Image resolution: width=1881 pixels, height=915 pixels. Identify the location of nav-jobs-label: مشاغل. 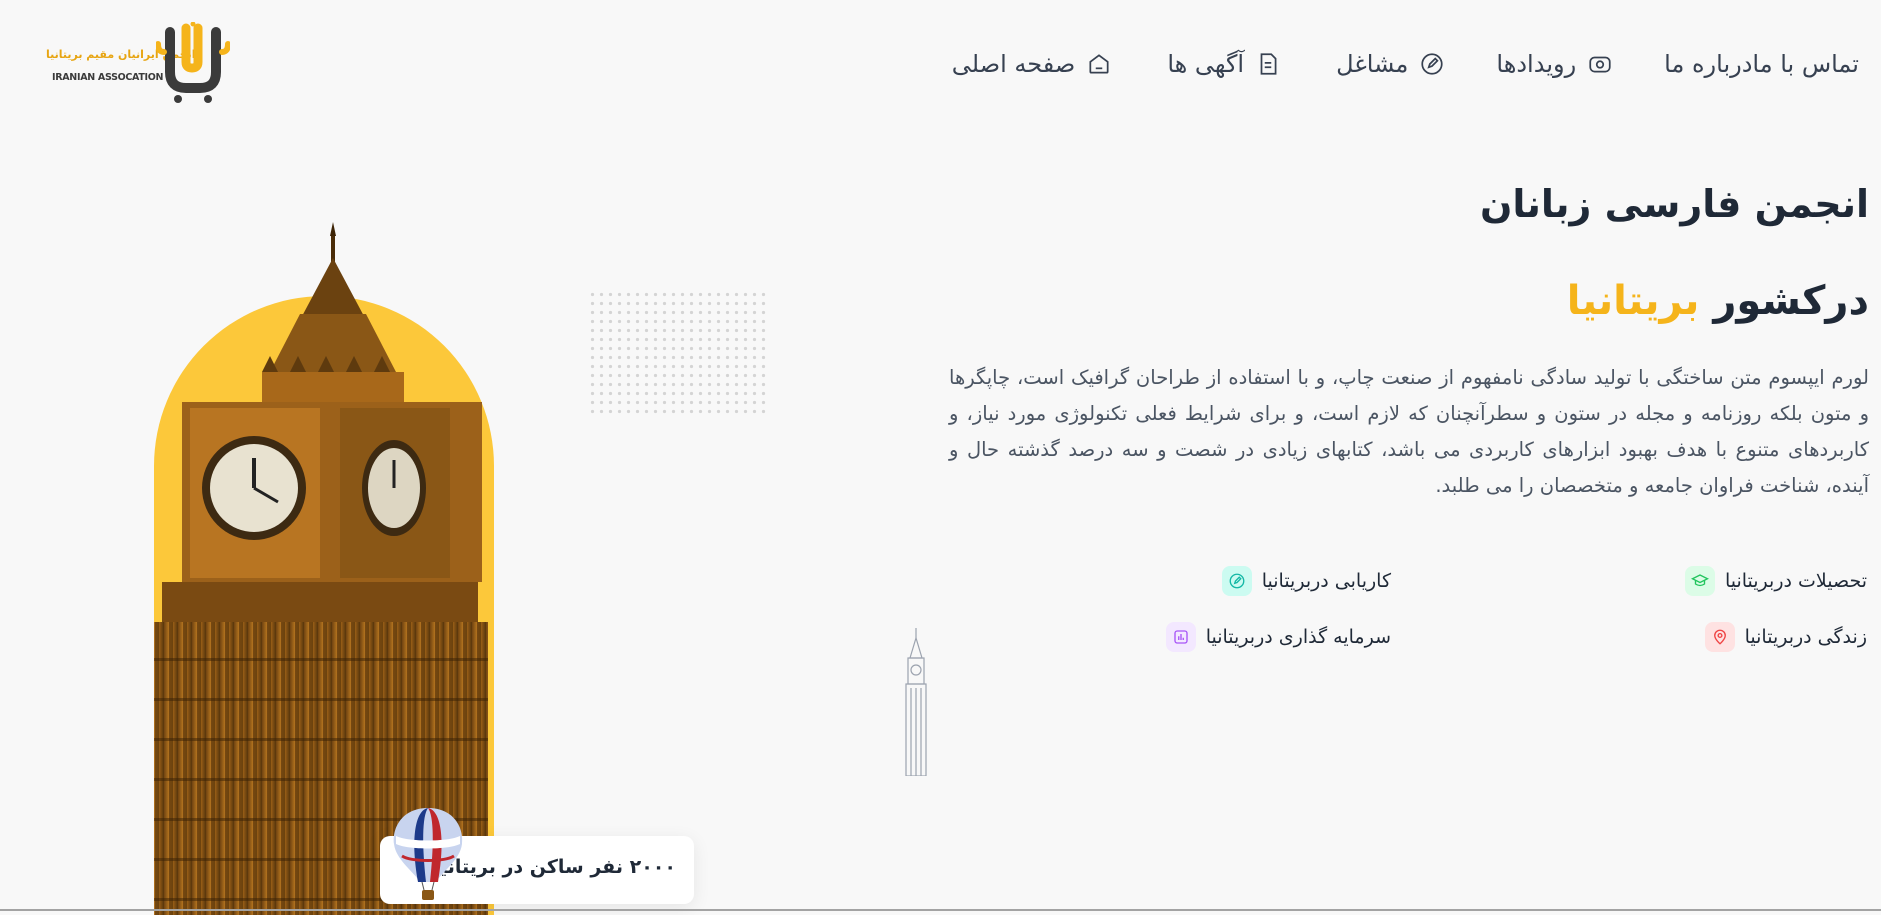
(1372, 64).